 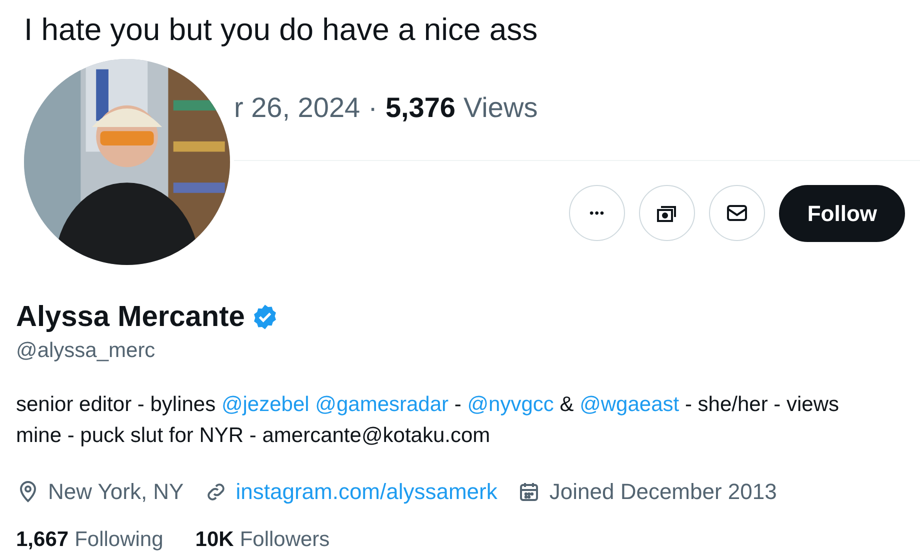 I want to click on follow-button: Follow, so click(x=842, y=213).